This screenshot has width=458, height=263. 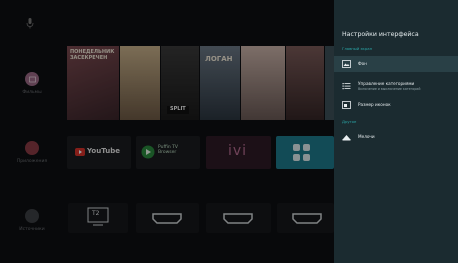 What do you see at coordinates (396, 105) in the screenshot?
I see `settings-item-icon-size: Размер иконок` at bounding box center [396, 105].